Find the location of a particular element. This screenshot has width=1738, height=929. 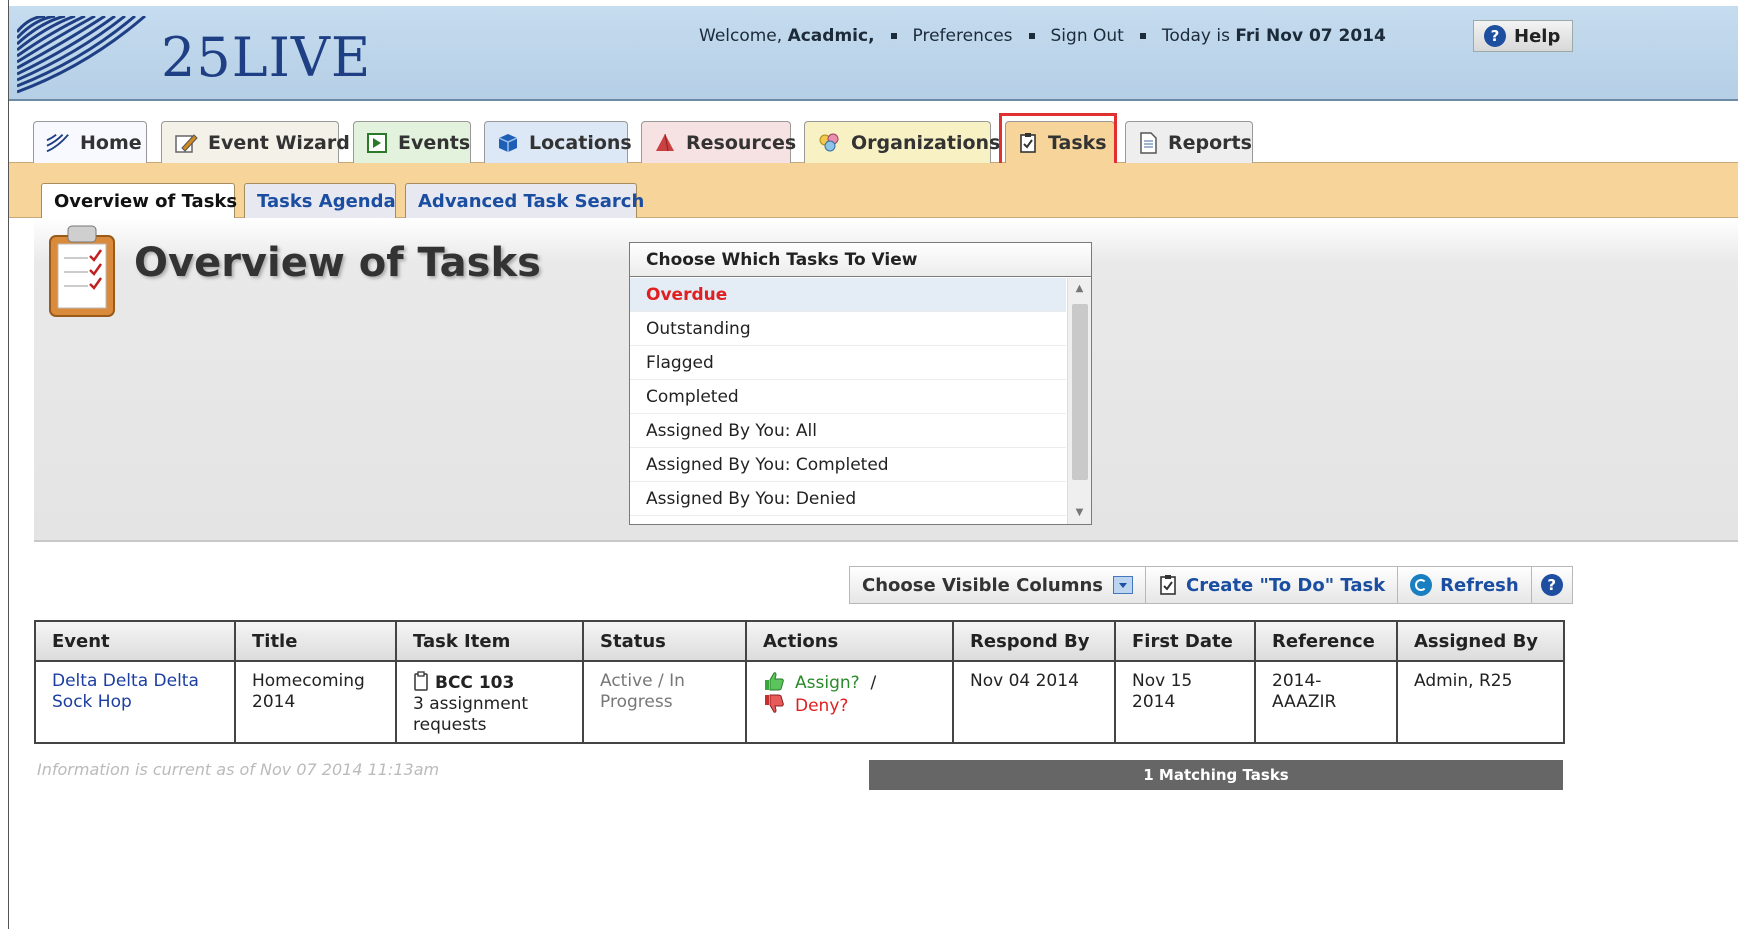

pyramid-icon is located at coordinates (665, 143).